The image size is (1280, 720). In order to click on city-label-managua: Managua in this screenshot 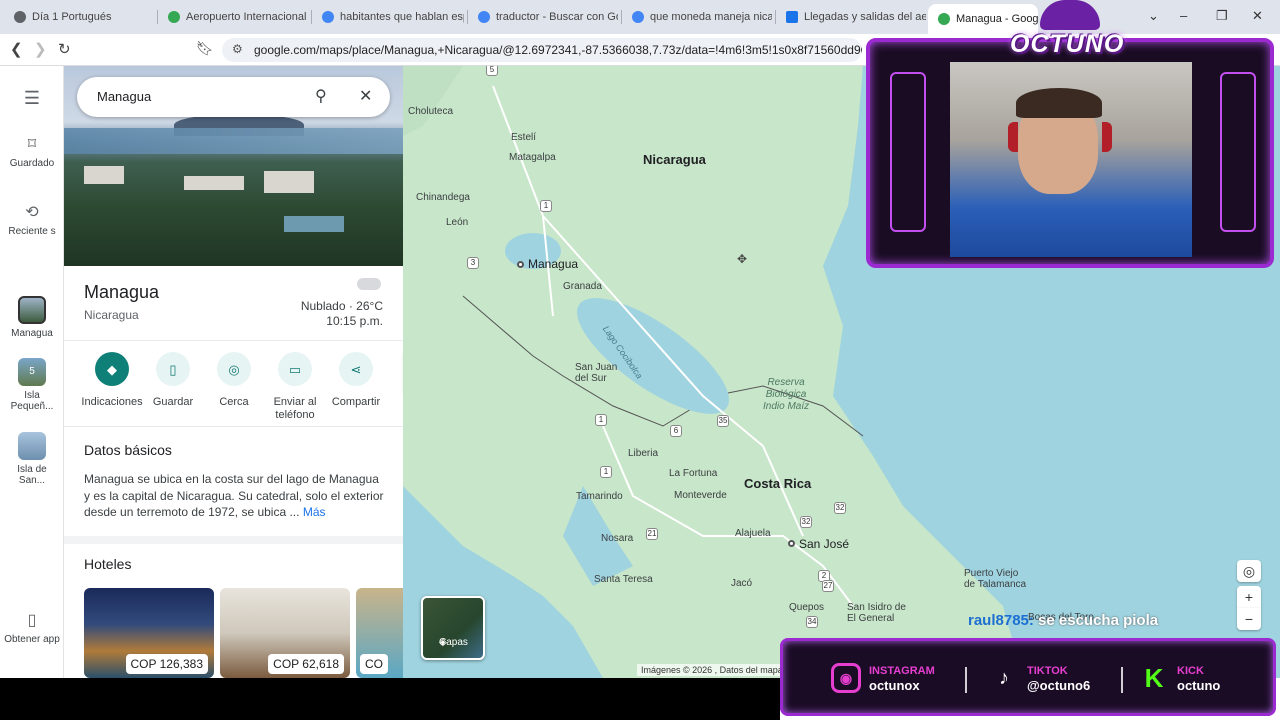, I will do `click(553, 264)`.